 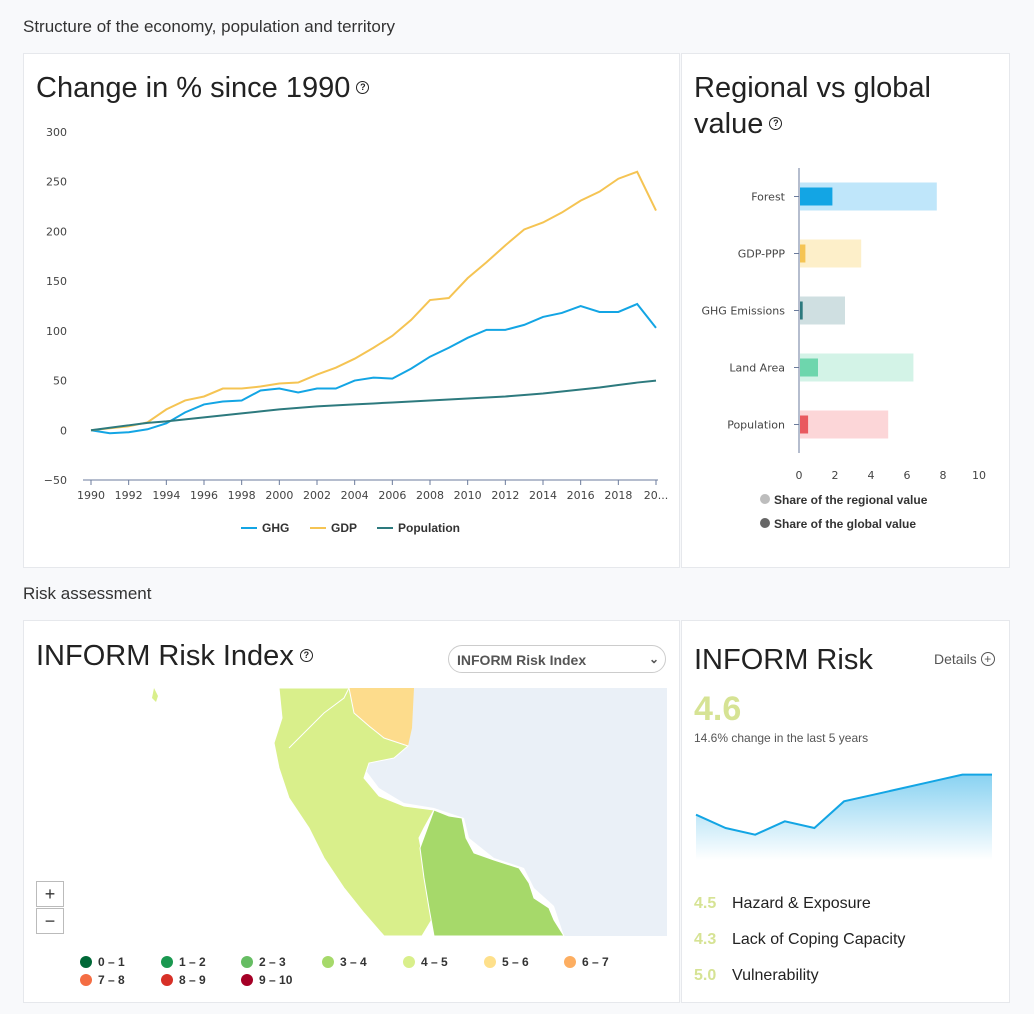 I want to click on x-tick-label: 1994, so click(x=166, y=495).